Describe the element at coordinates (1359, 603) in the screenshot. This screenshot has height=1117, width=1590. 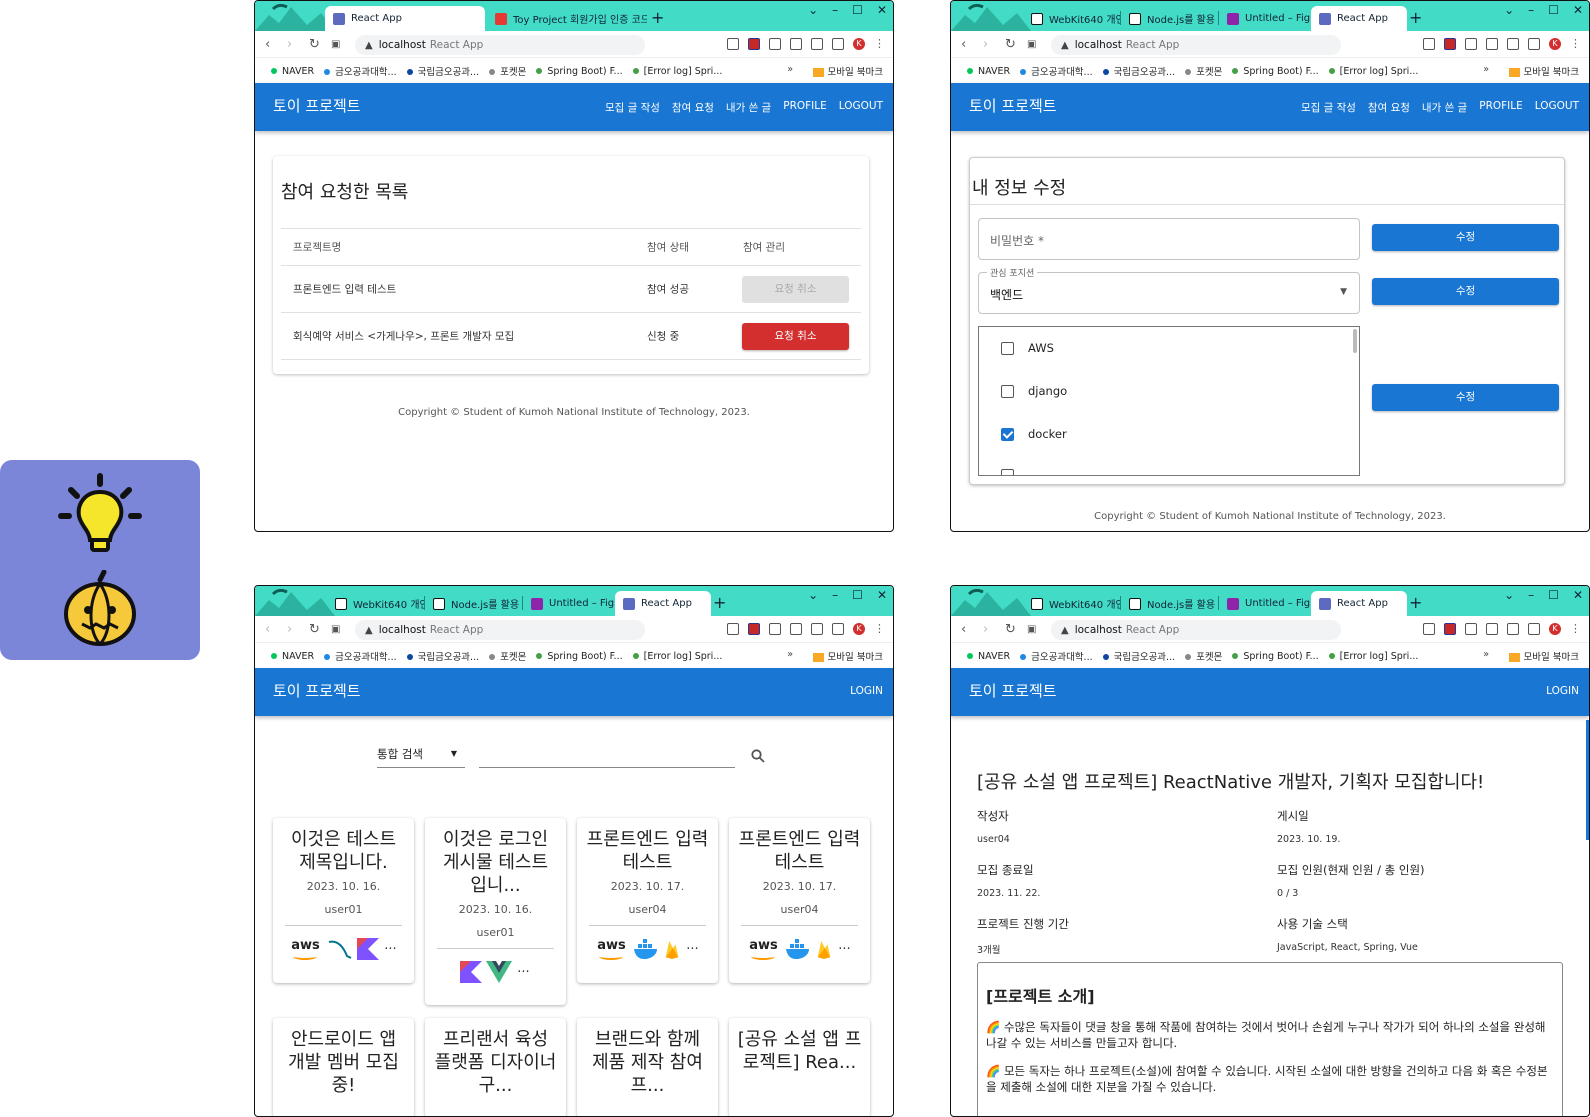
I see `tab-react-app: React App` at that location.